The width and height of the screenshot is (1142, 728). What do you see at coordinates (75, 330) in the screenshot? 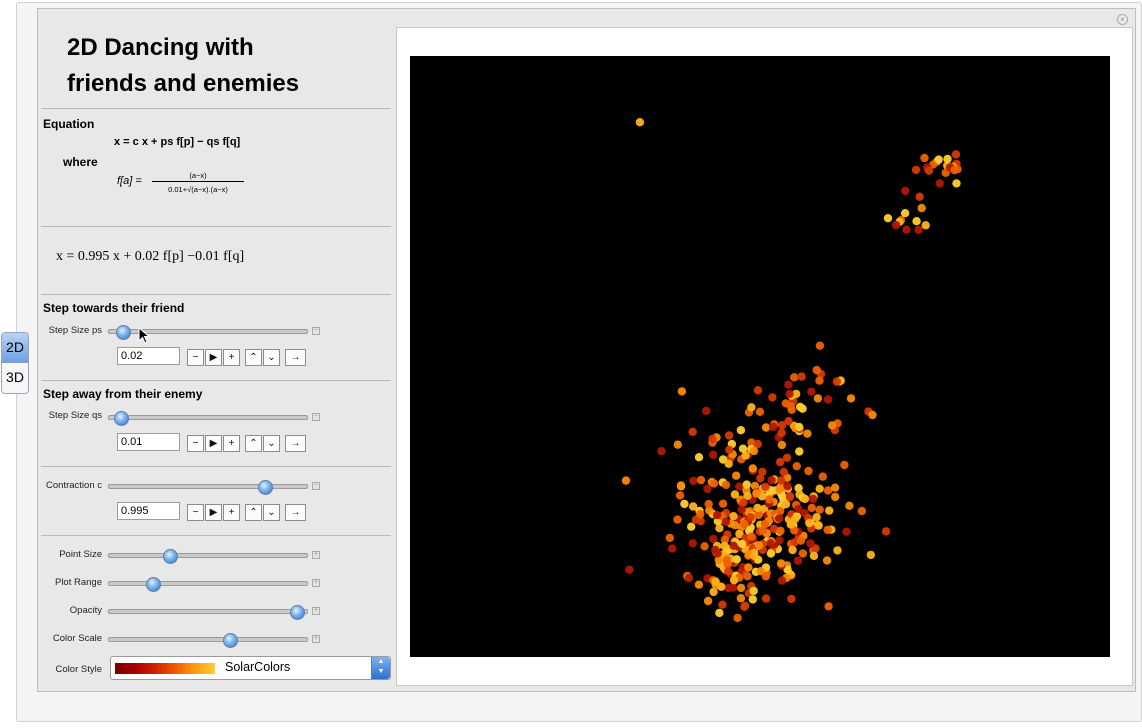
I see `step-size-ps-label: Step Size ps` at bounding box center [75, 330].